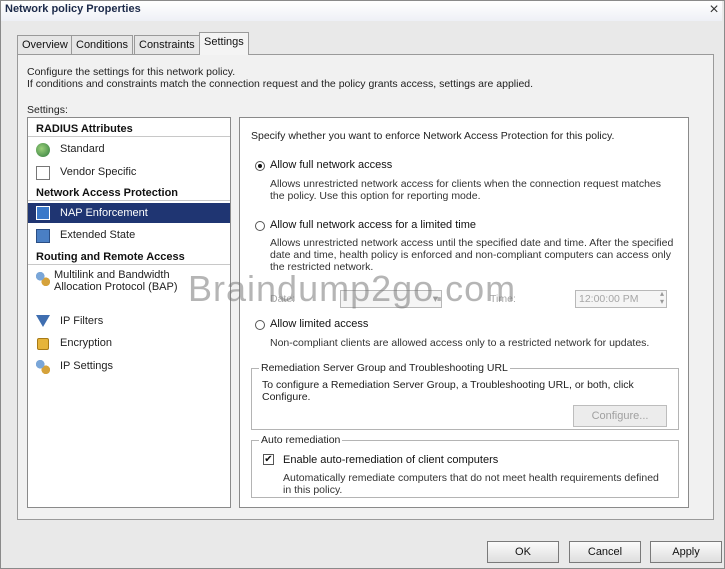 Image resolution: width=725 pixels, height=569 pixels. Describe the element at coordinates (82, 321) in the screenshot. I see `sidebar-item-label: IP Filters` at that location.